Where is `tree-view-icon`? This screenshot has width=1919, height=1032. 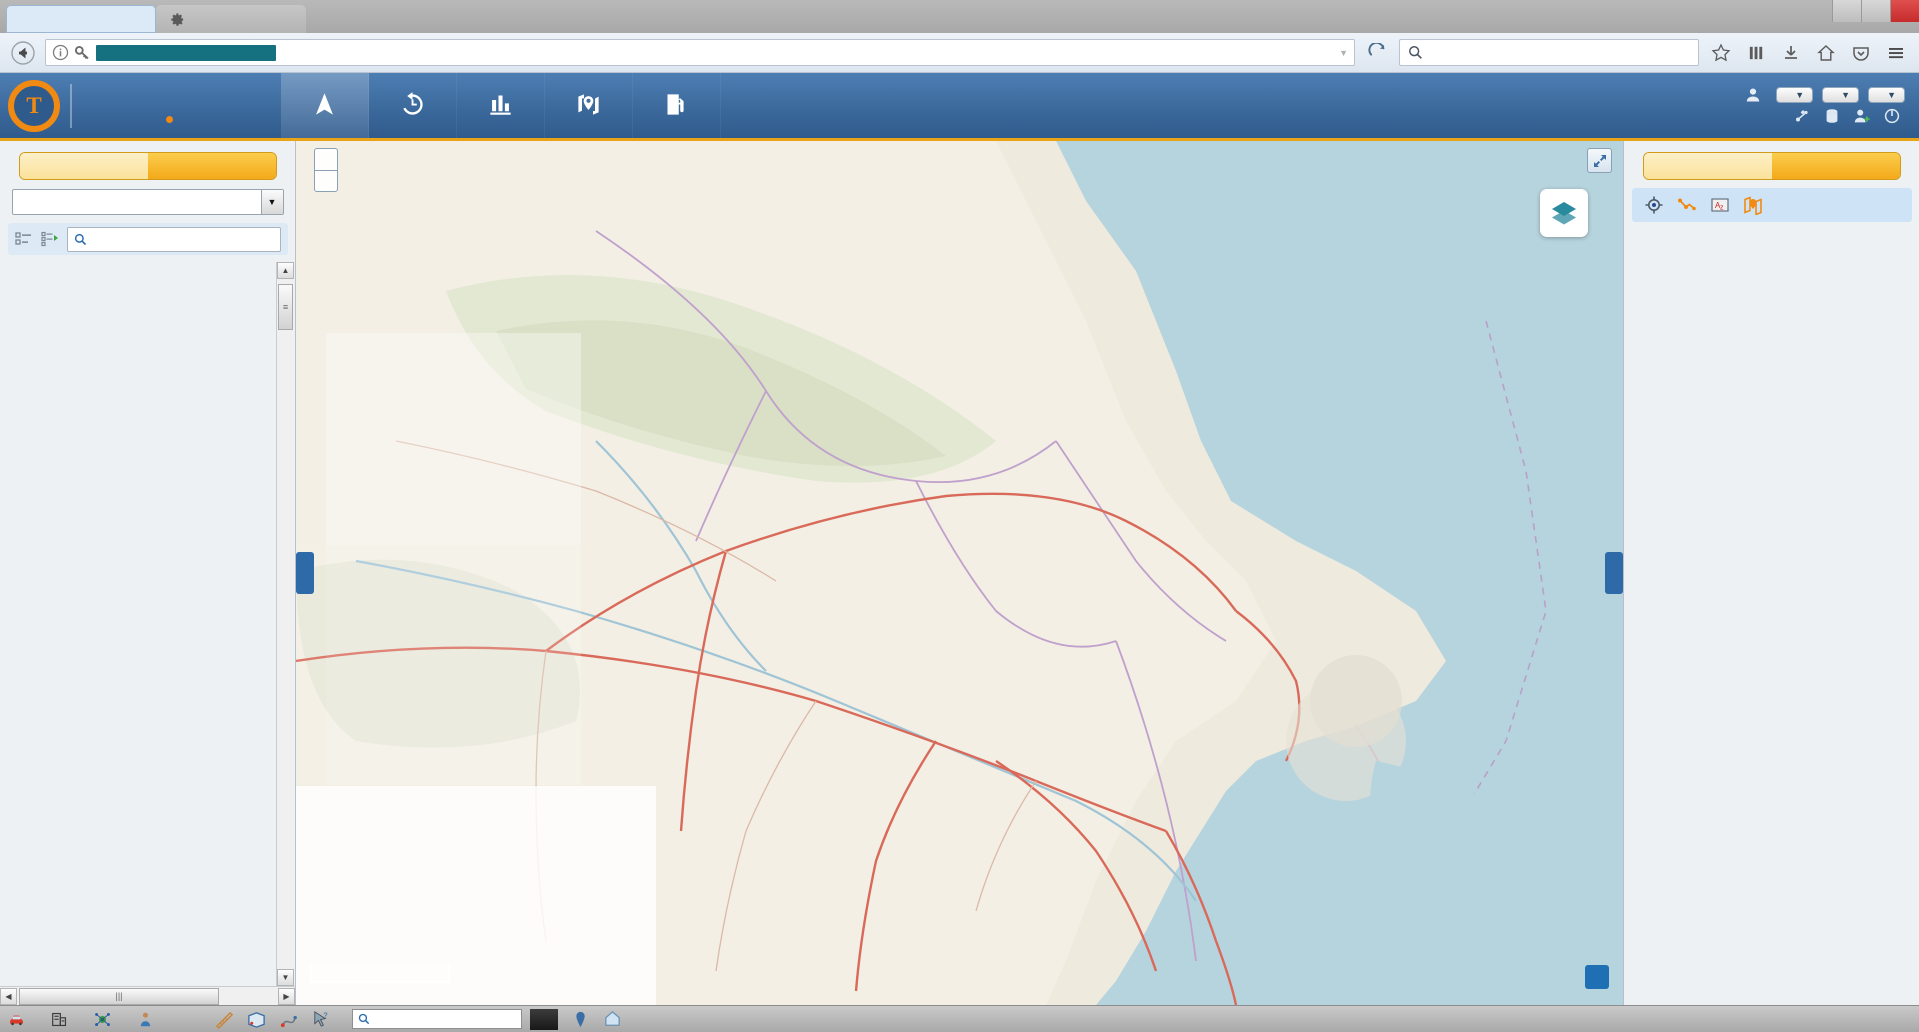
tree-view-icon is located at coordinates (49, 239).